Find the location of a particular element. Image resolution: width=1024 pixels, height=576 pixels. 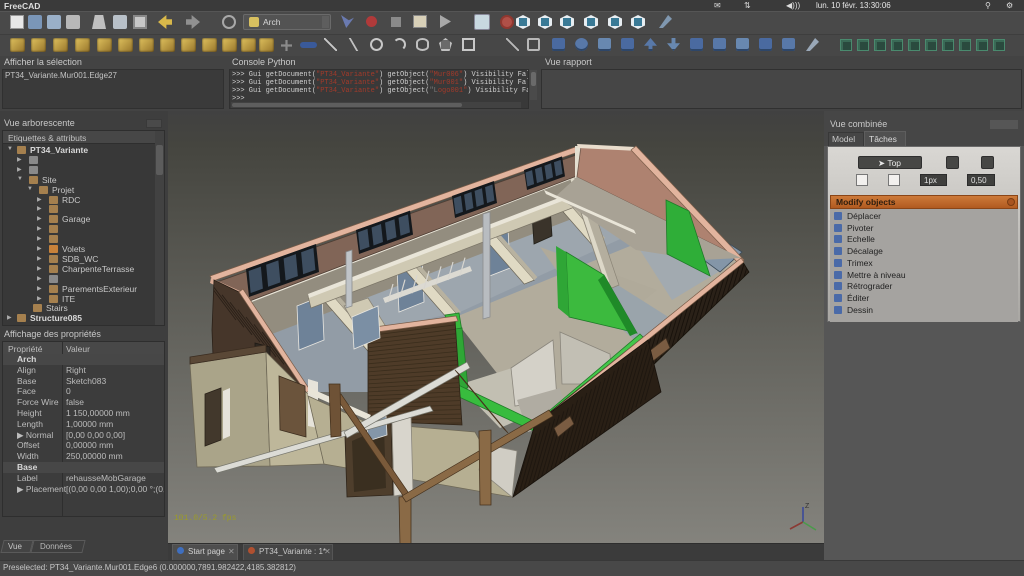

svg-text: Z is located at coordinates (807, 506).